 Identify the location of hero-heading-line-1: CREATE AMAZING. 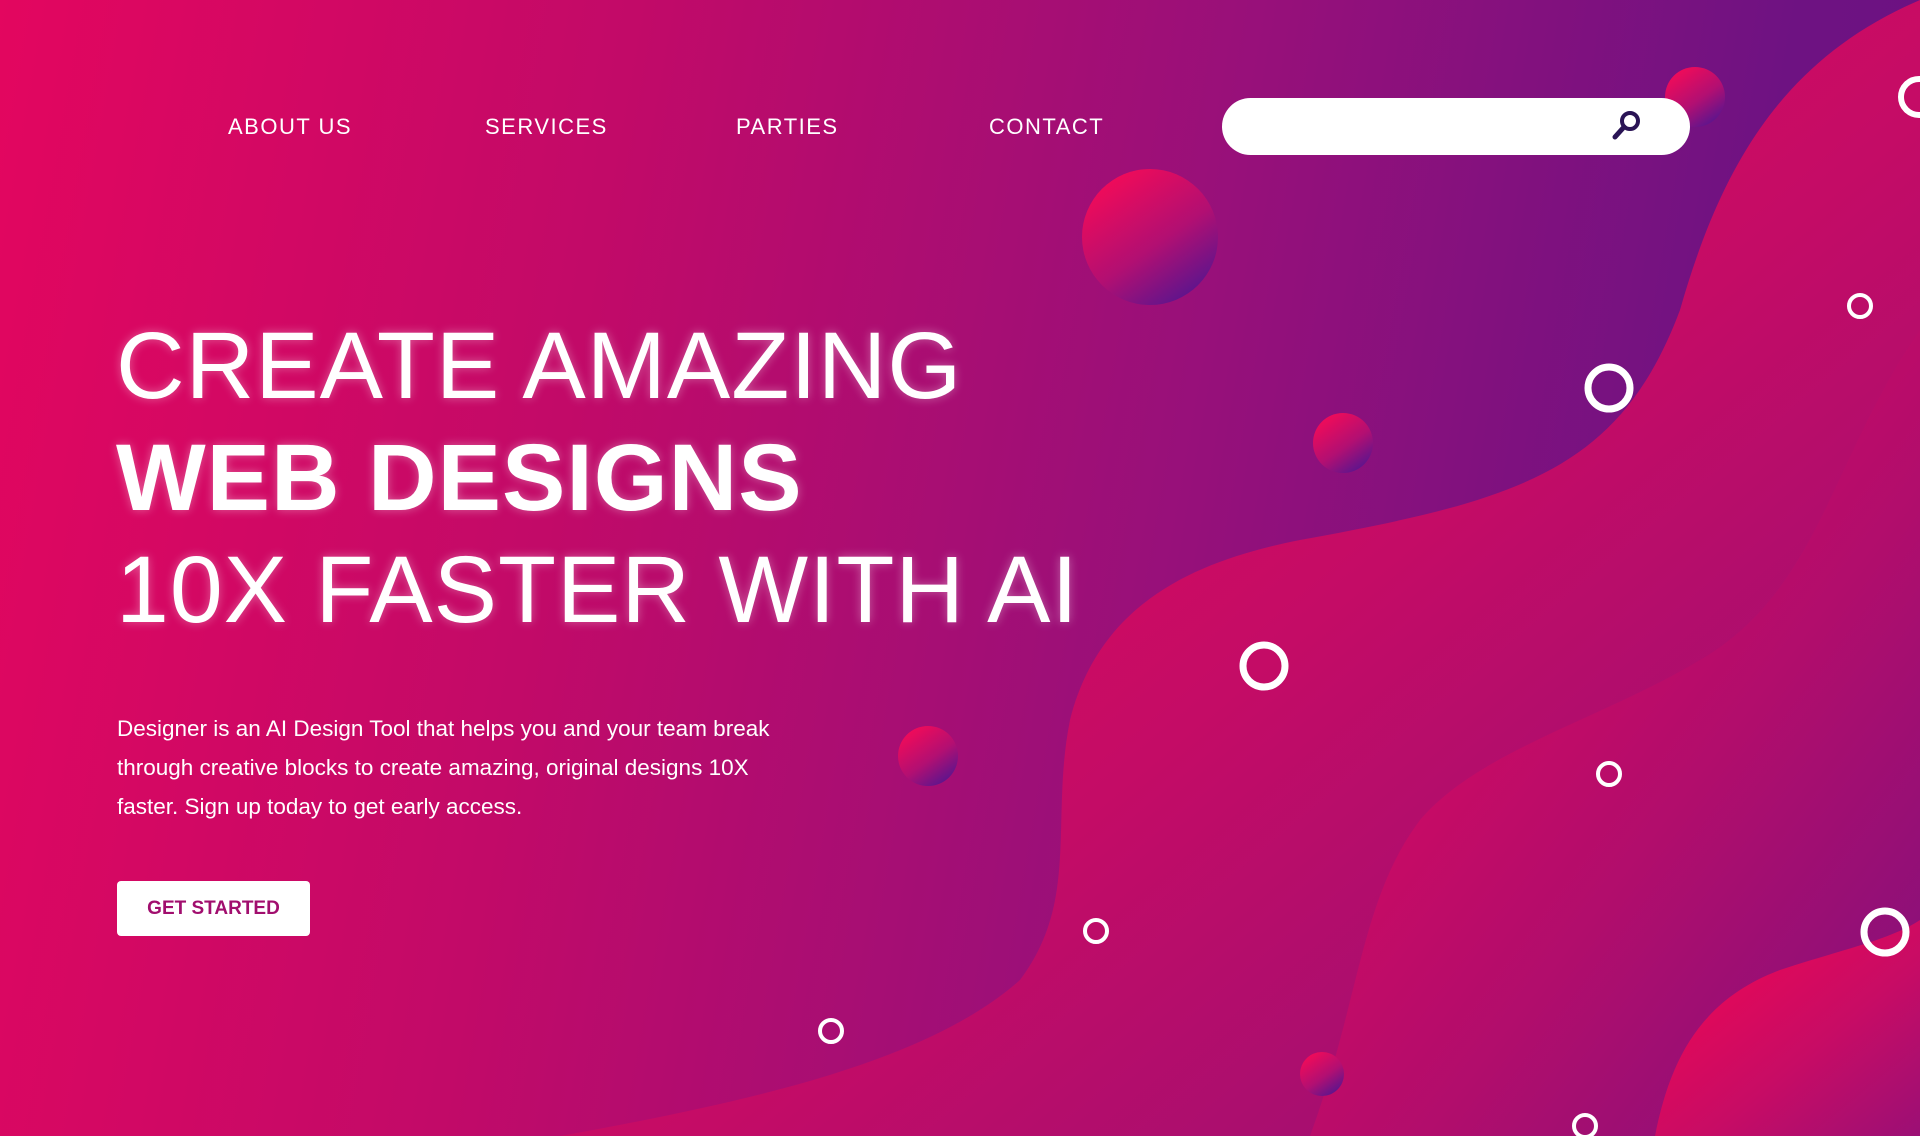
(539, 366).